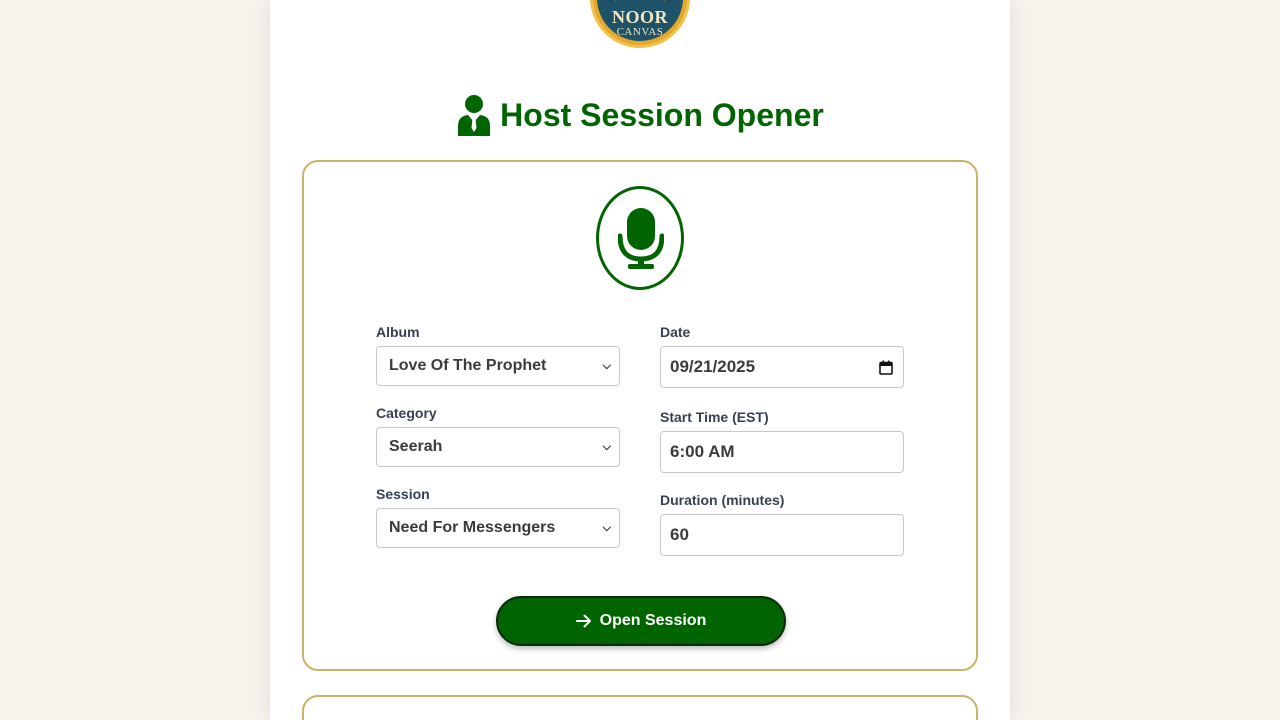 This screenshot has width=1280, height=720. I want to click on open-session-button: Open Session, so click(641, 621).